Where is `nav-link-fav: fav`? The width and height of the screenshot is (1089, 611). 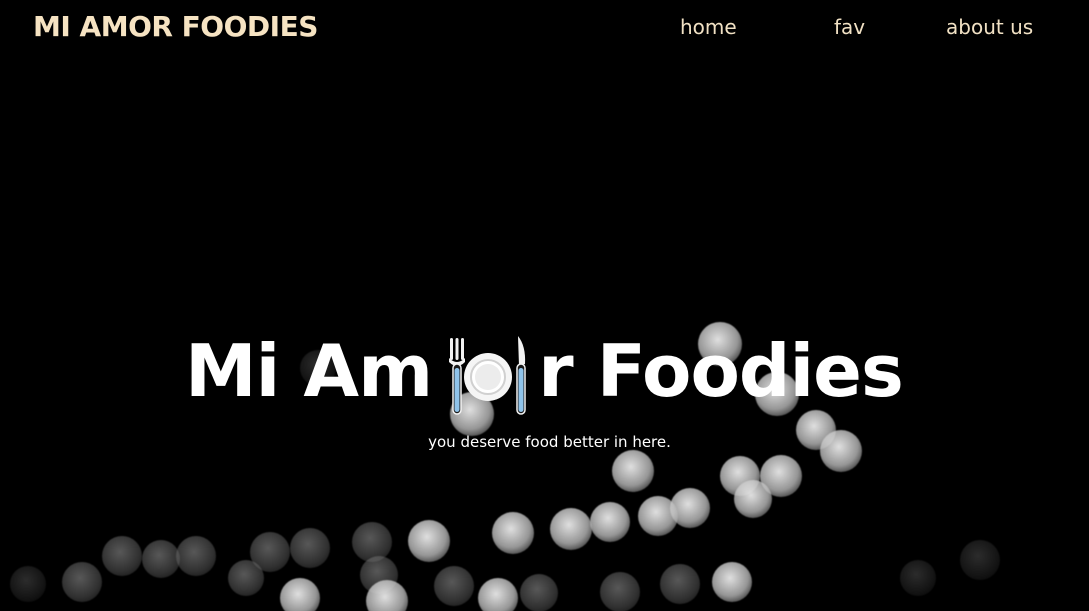
nav-link-fav: fav is located at coordinates (849, 27).